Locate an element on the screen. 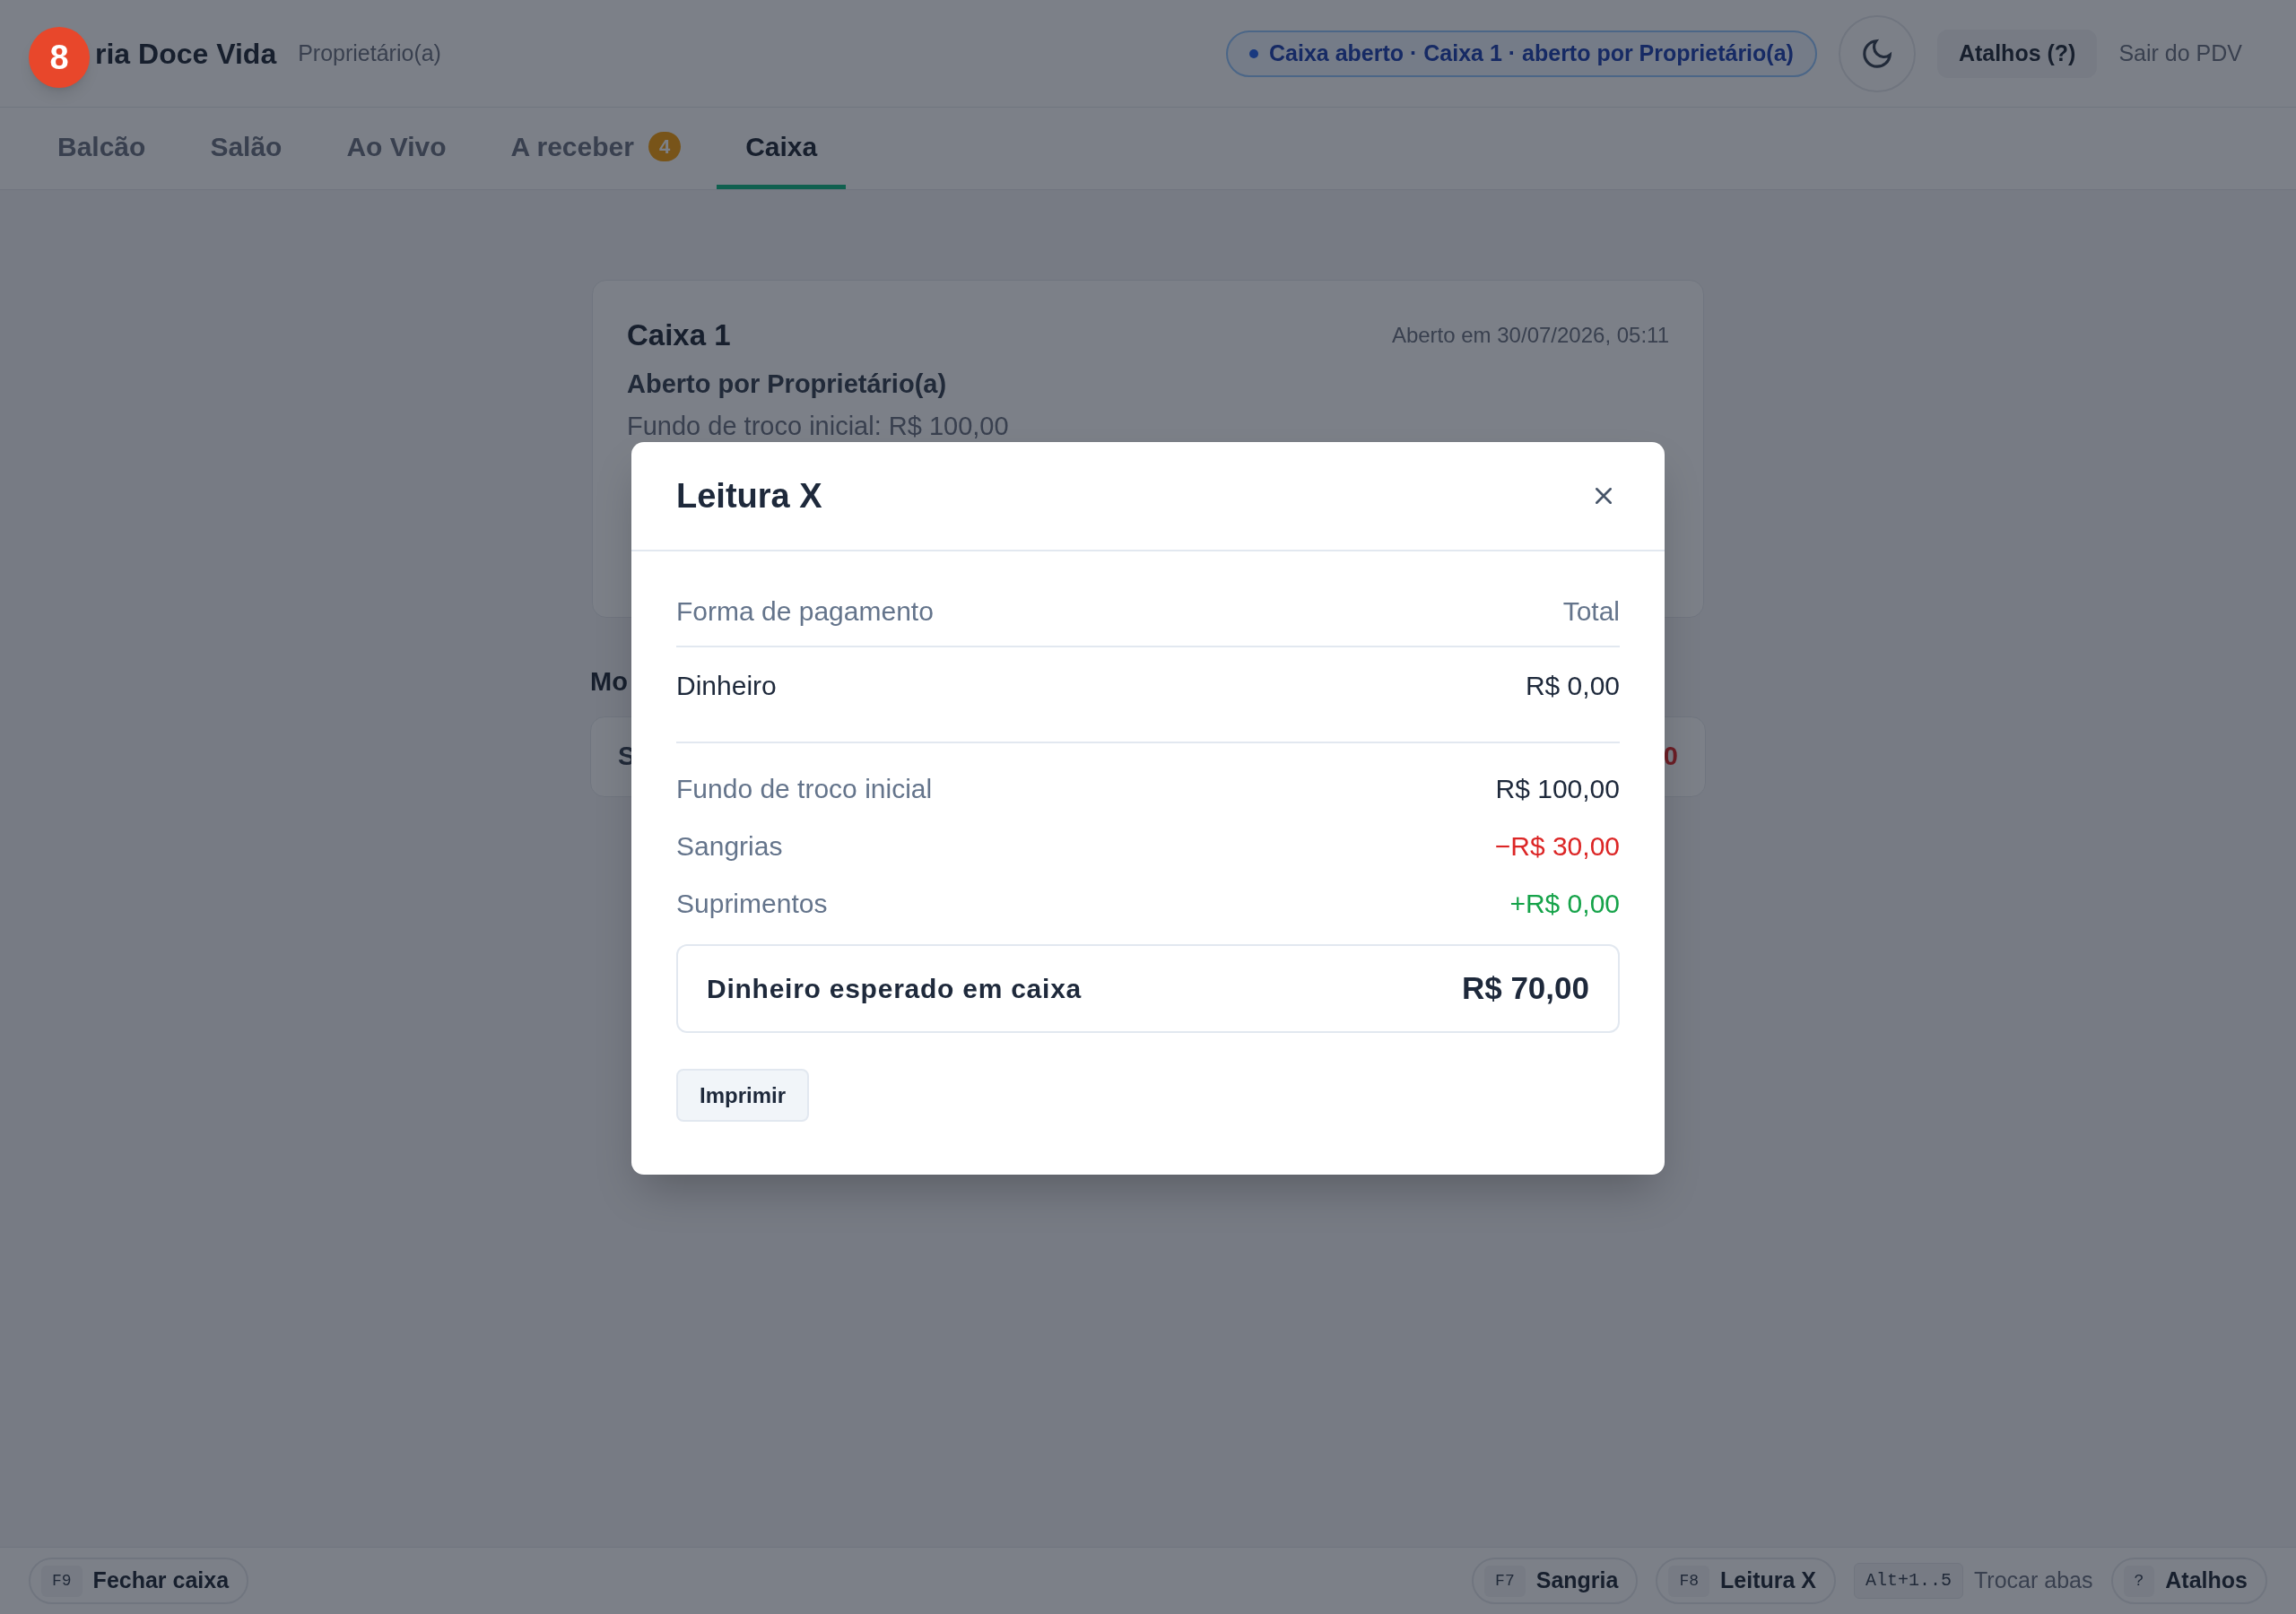  summary-label: Fundo de troco inicial is located at coordinates (804, 788).